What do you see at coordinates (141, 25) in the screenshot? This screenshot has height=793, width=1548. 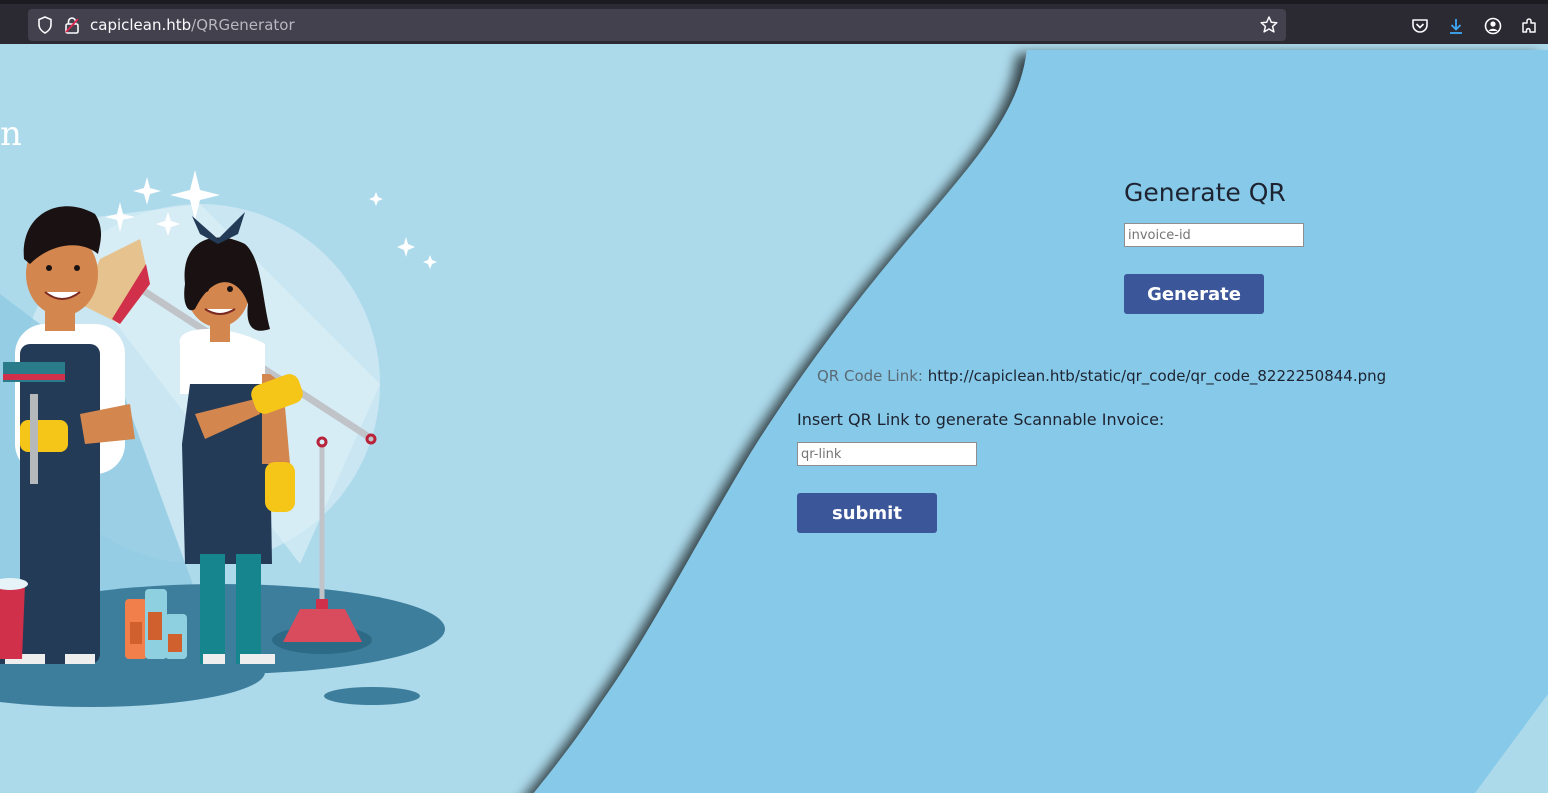 I see `url-host: capiclean.htb` at bounding box center [141, 25].